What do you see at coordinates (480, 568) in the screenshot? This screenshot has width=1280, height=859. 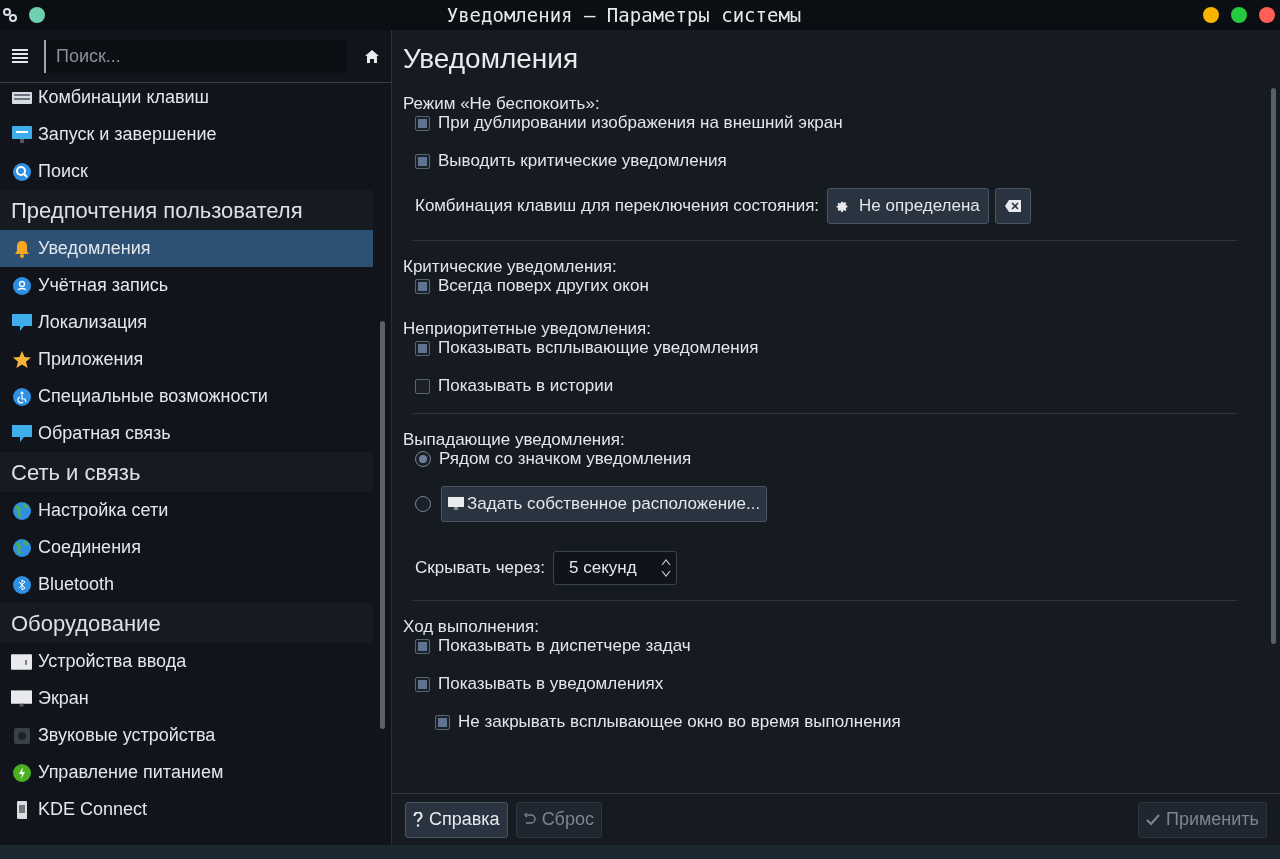 I see `spin-label: Скрывать через:` at bounding box center [480, 568].